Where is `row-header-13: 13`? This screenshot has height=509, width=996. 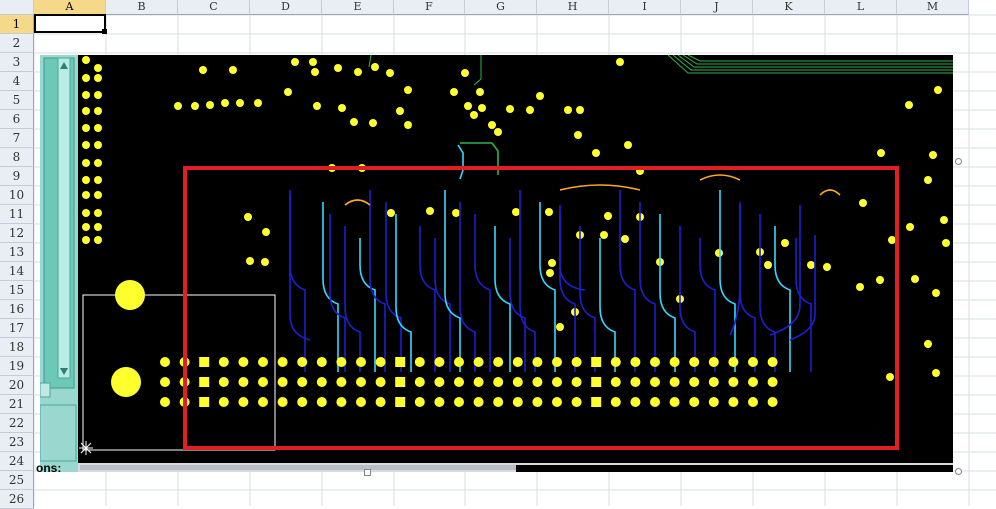 row-header-13: 13 is located at coordinates (17, 252).